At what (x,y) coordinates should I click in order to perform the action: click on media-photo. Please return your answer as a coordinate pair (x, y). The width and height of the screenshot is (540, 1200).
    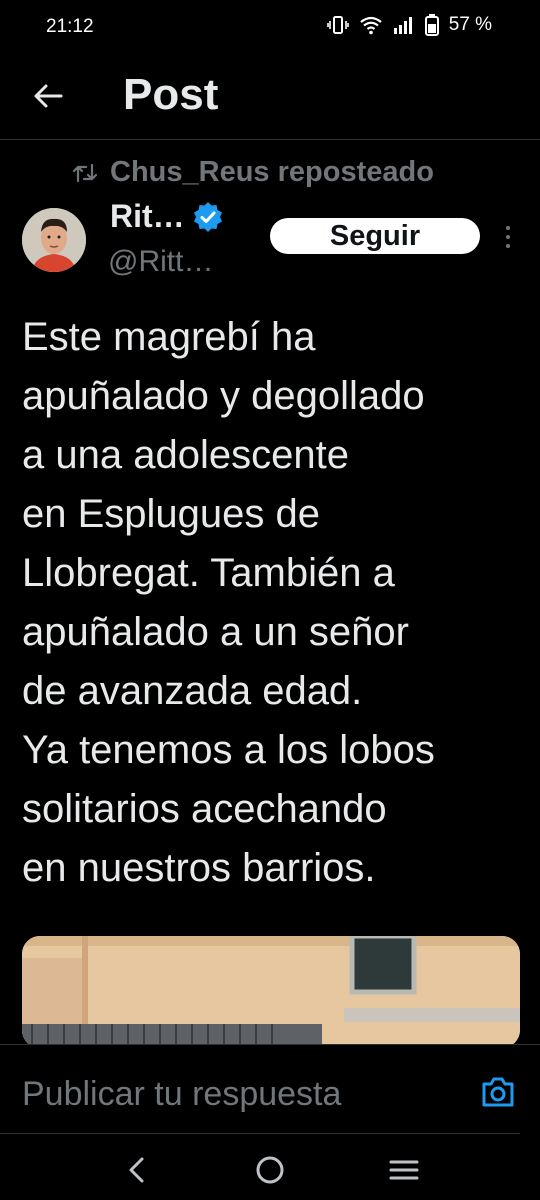
    Looking at the image, I should click on (271, 992).